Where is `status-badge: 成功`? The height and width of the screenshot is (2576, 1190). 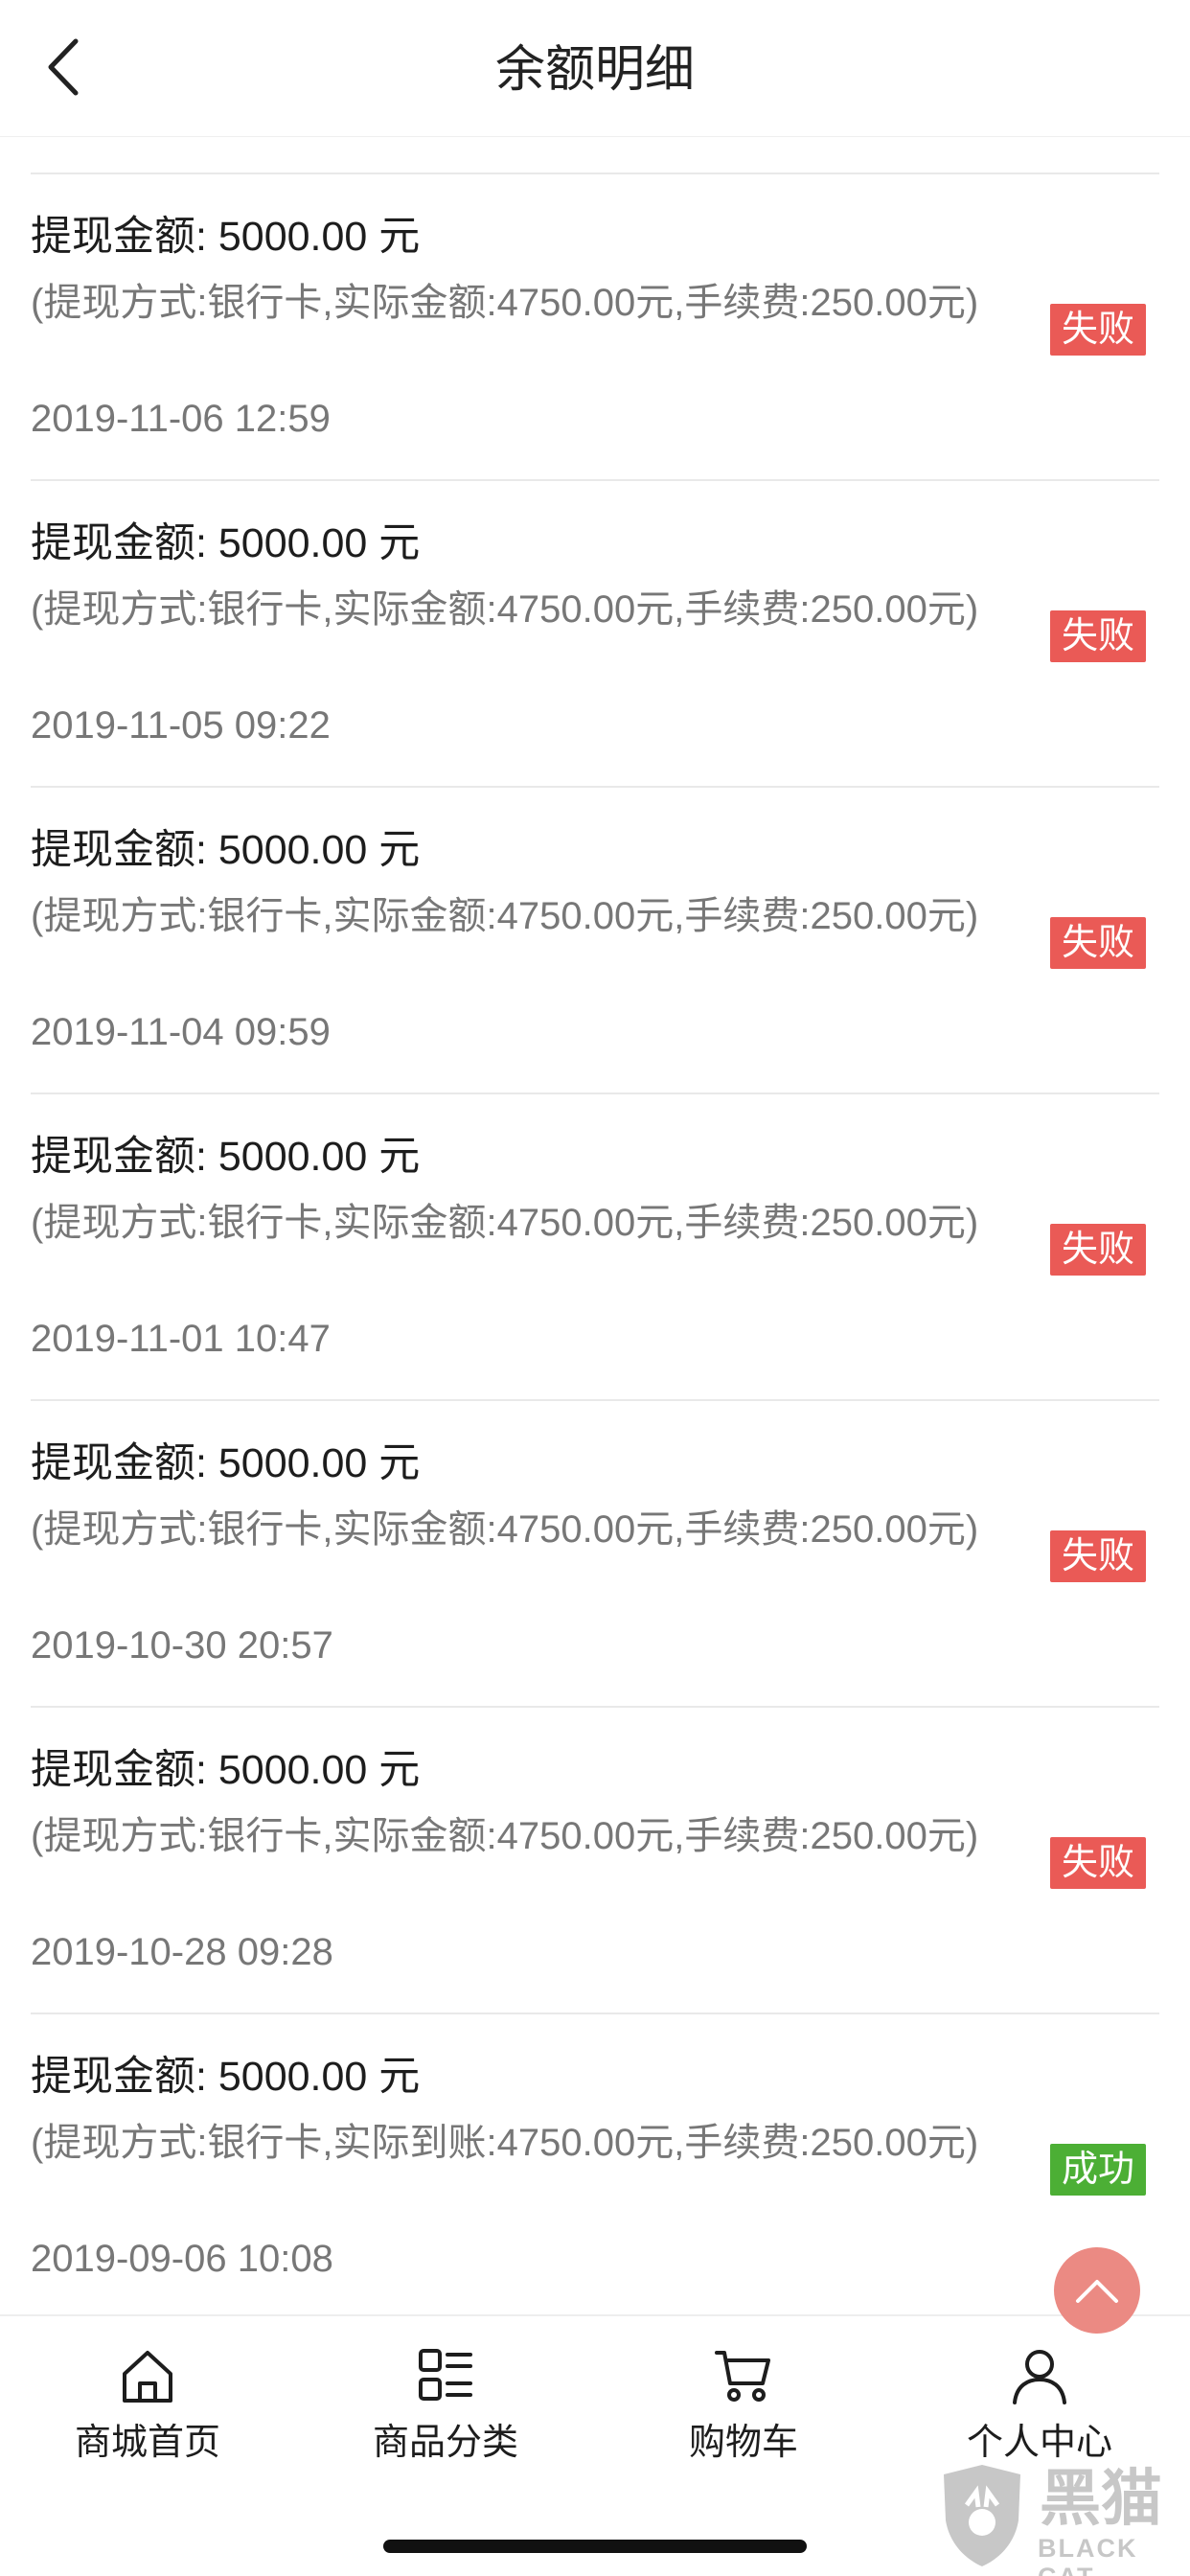
status-badge: 成功 is located at coordinates (1098, 2170).